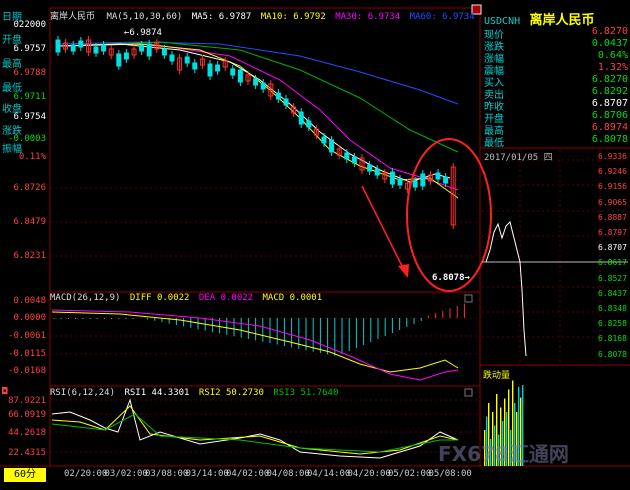  Describe the element at coordinates (27, 415) in the screenshot. I see `rsi-axis-label: 66.0919` at that location.